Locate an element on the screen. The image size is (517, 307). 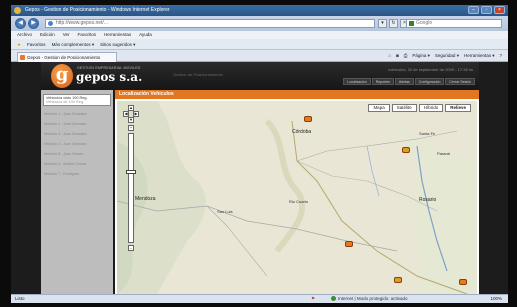
zoom-slider is located at coordinates (131, 188).